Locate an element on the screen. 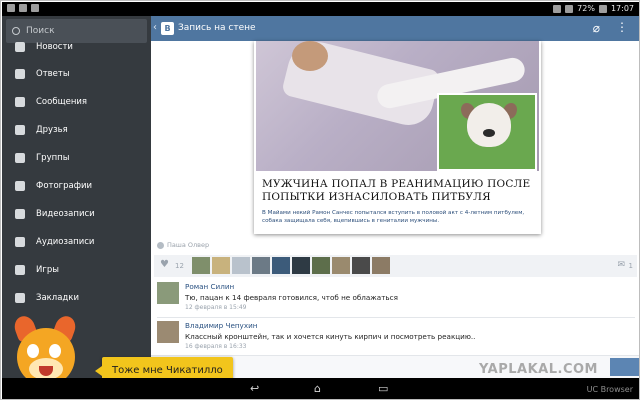 The height and width of the screenshot is (400, 640). reactions-bar: ♥ 12 ✉ 1 is located at coordinates (395, 266).